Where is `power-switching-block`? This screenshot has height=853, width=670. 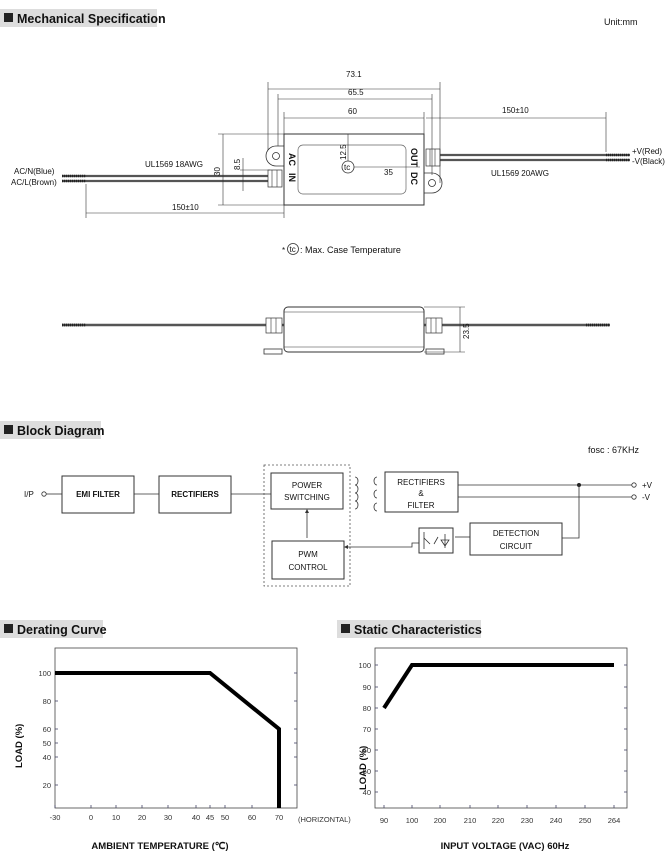
power-switching-block is located at coordinates (307, 491).